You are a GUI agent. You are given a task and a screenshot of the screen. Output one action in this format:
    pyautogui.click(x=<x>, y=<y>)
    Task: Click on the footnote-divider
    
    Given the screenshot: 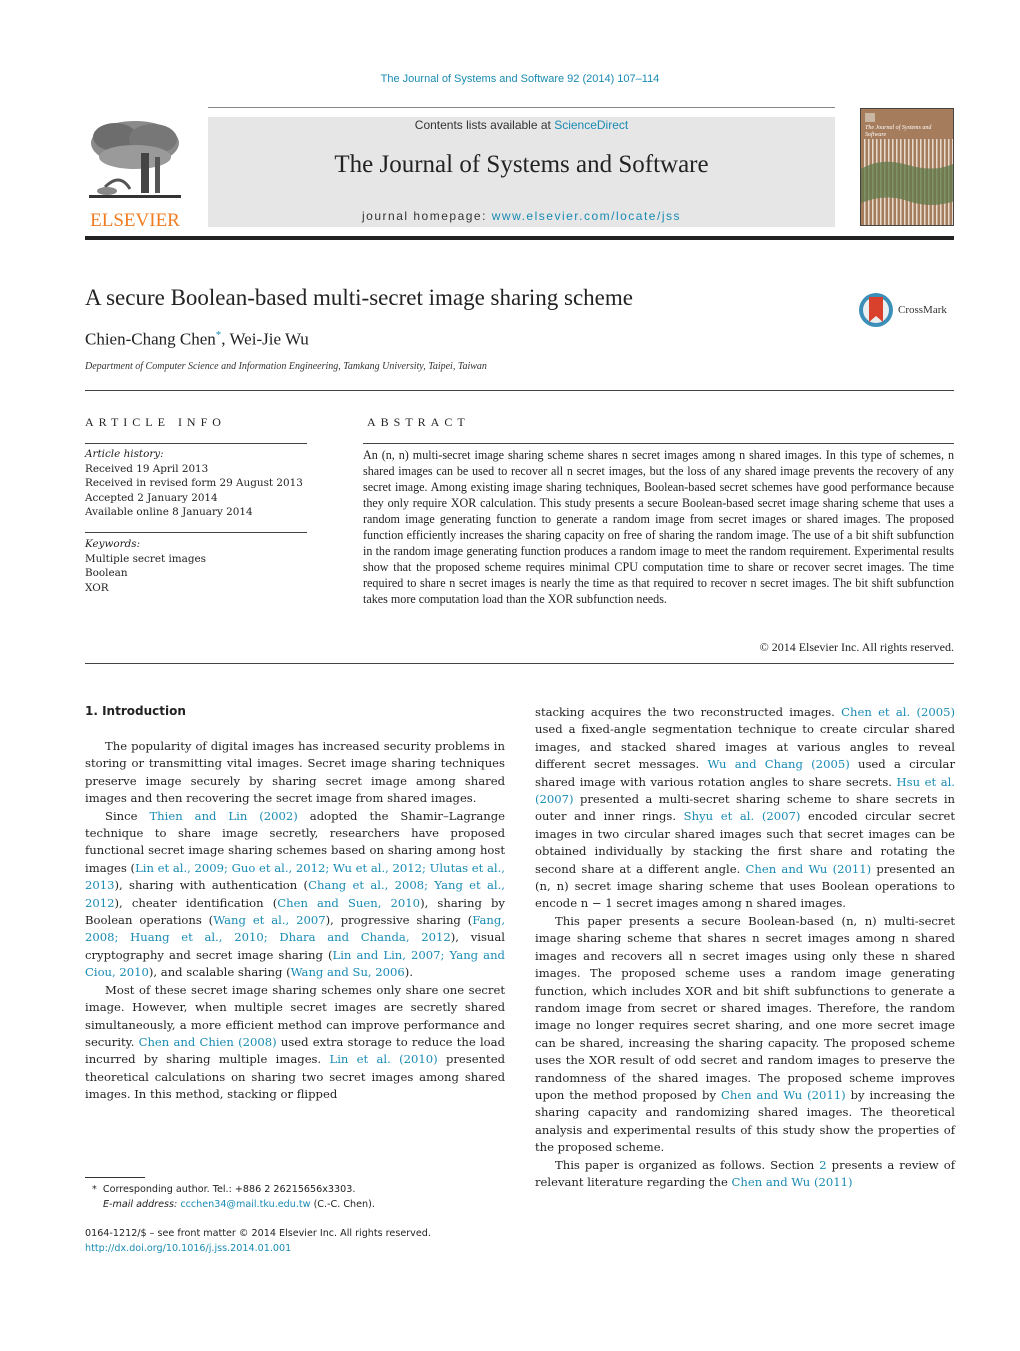 What is the action you would take?
    pyautogui.click(x=115, y=1177)
    